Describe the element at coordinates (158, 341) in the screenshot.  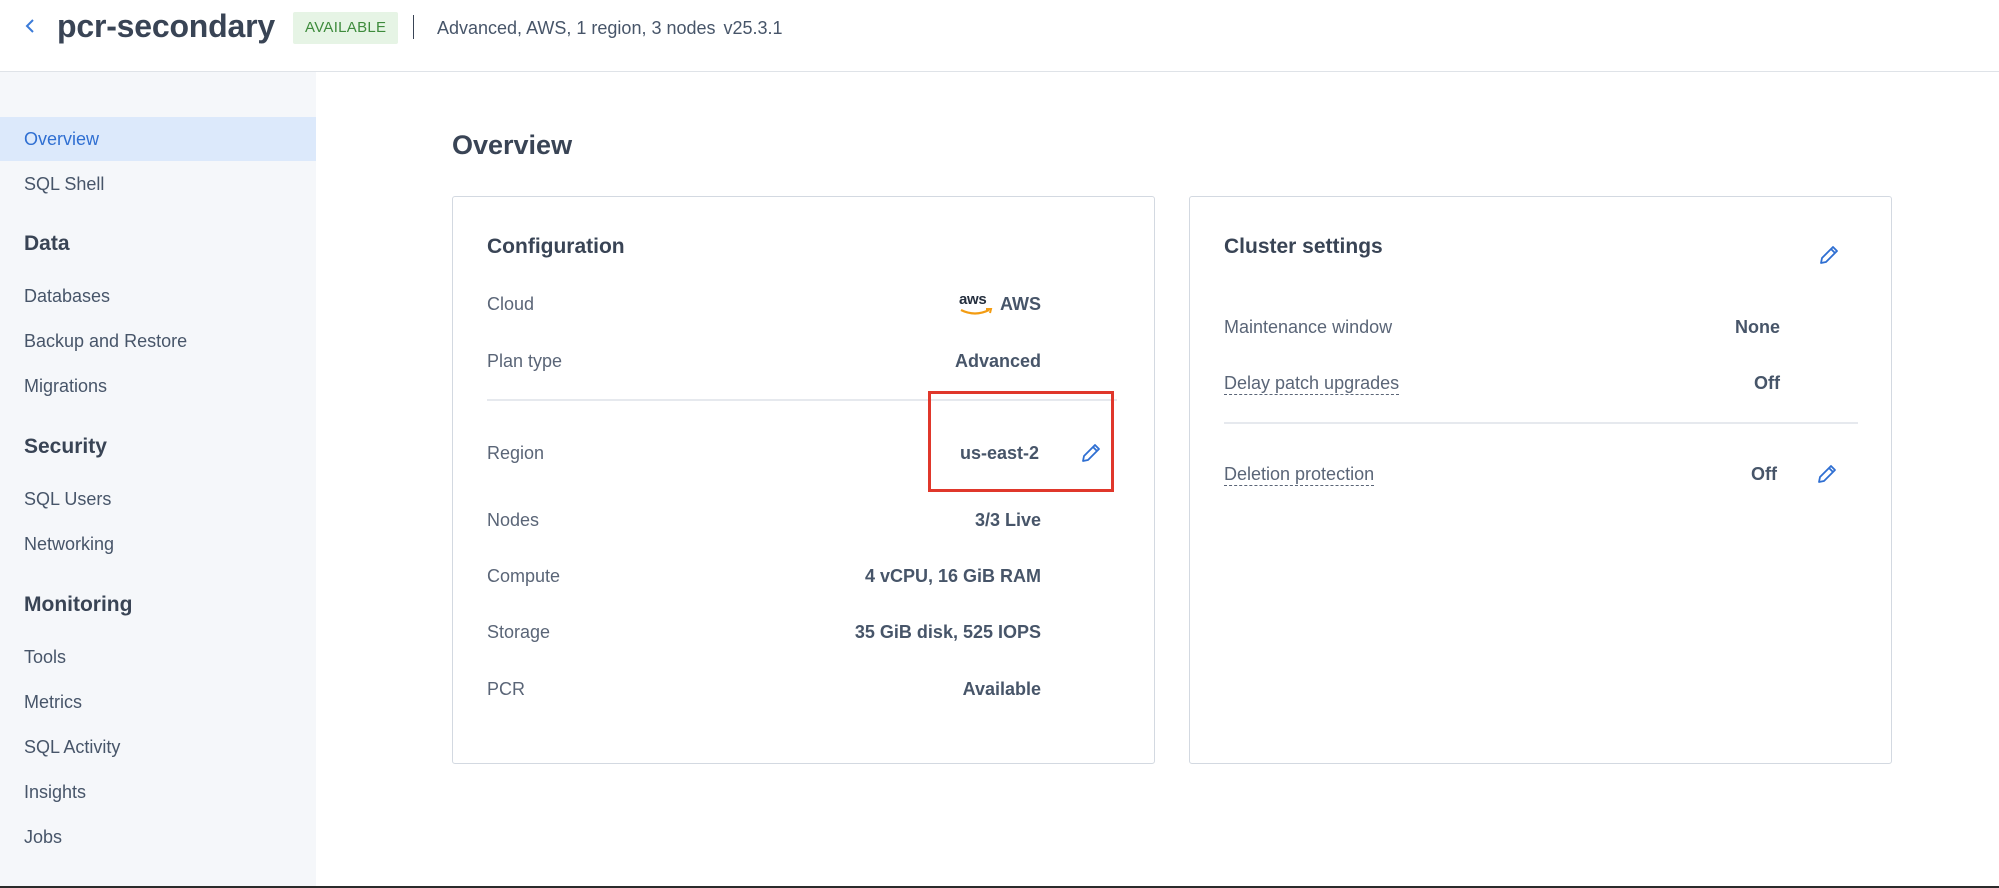
I see `sidebar-item-backup-and-restore: Backup and Restore` at that location.